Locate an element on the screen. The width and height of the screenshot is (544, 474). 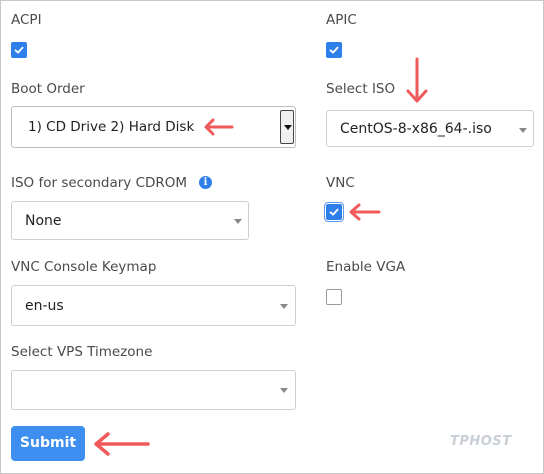
info-icon: i is located at coordinates (205, 182).